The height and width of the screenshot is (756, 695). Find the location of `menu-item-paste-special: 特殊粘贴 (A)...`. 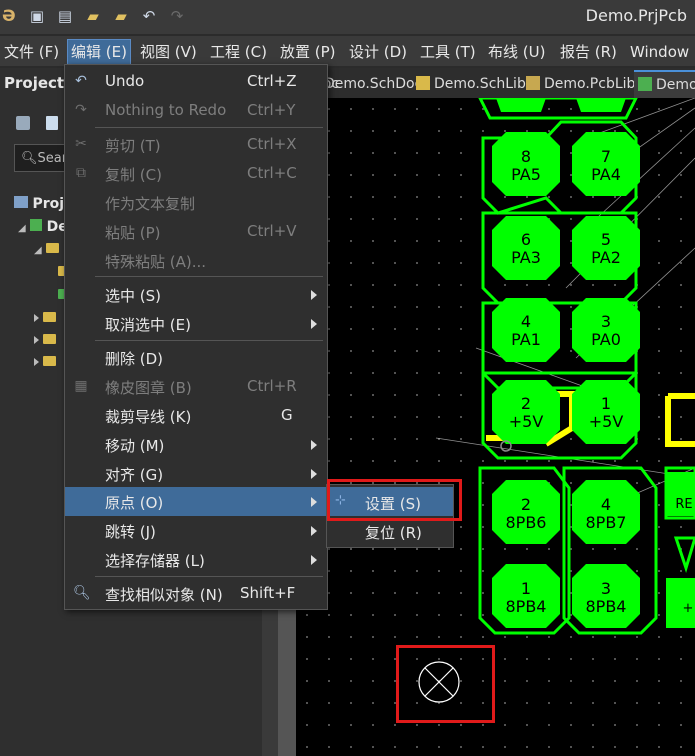

menu-item-paste-special: 特殊粘贴 (A)... is located at coordinates (156, 262).